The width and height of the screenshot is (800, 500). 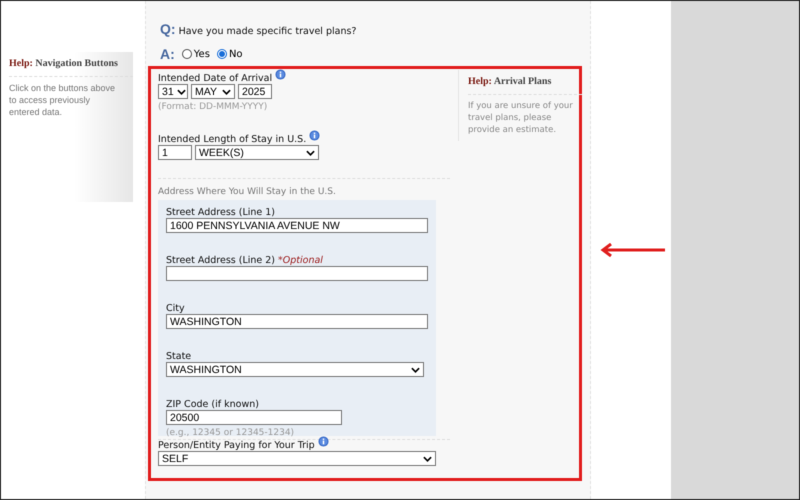 What do you see at coordinates (168, 29) in the screenshot?
I see `question-mark-label: Q:` at bounding box center [168, 29].